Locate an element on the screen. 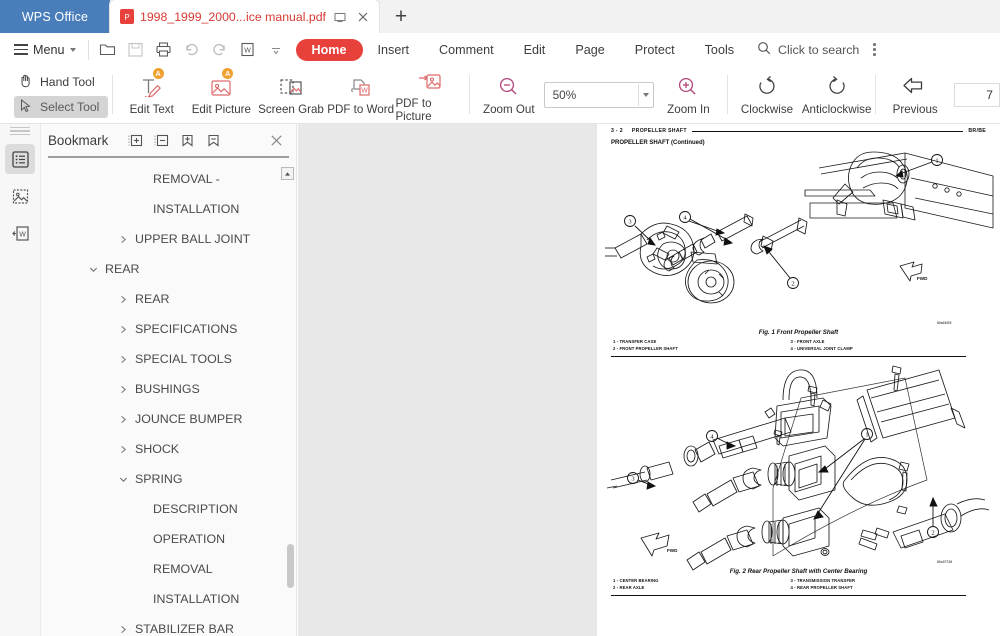 The image size is (1000, 636). bookmark-scrollbar-thumb is located at coordinates (290, 566).